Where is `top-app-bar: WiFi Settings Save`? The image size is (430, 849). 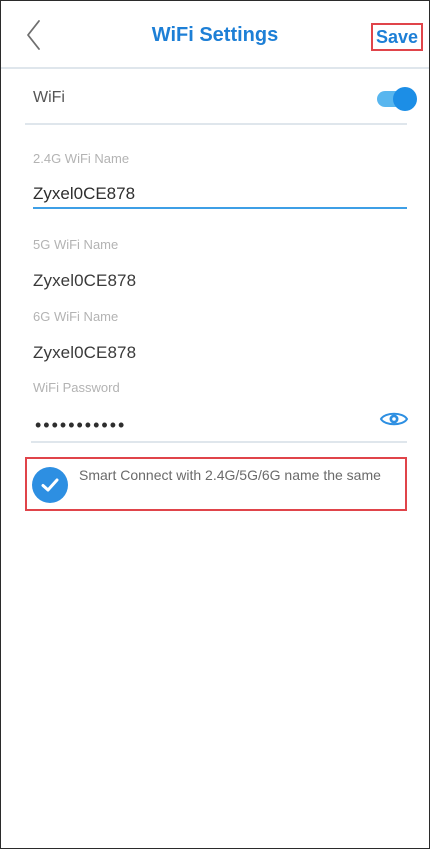 top-app-bar: WiFi Settings Save is located at coordinates (215, 35).